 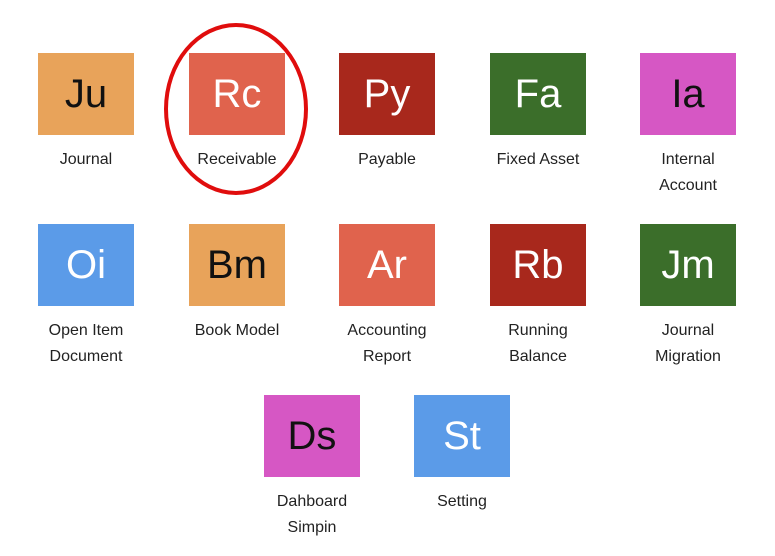 I want to click on app-tile-open-item-document: Oi Open Item Document, so click(x=86, y=297).